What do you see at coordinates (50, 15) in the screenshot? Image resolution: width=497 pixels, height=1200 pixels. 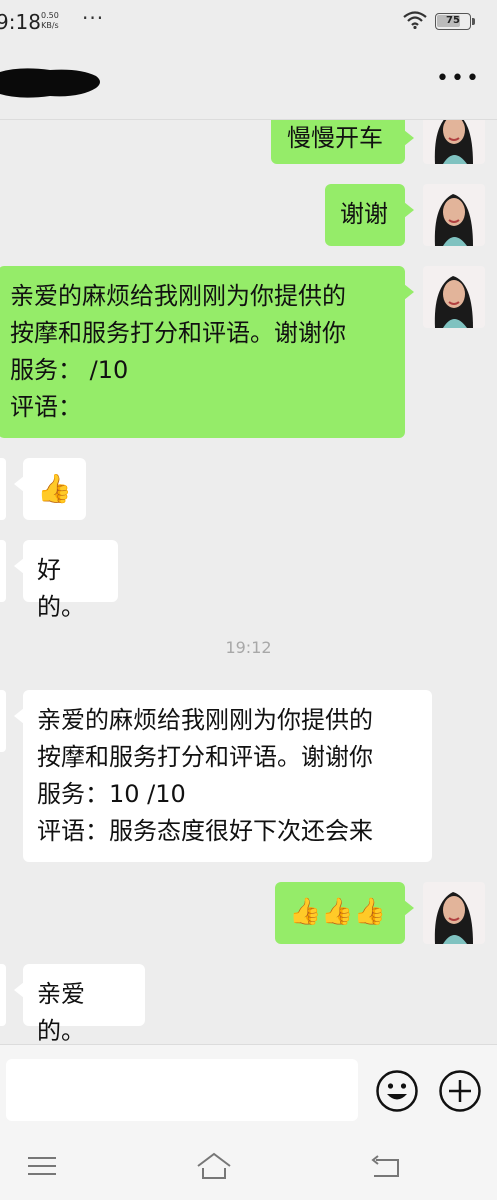 I see `network-speed-value: 0.50` at bounding box center [50, 15].